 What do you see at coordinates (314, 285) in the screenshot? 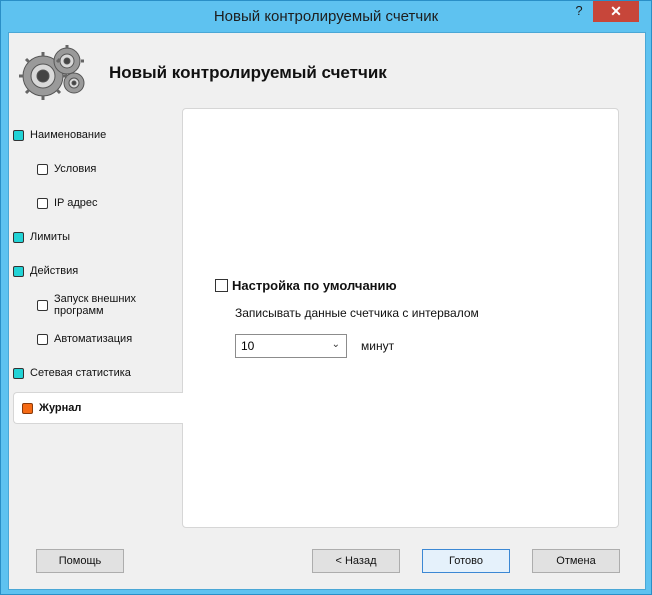
I see `default-settings-label: Настройка по умолчанию` at bounding box center [314, 285].